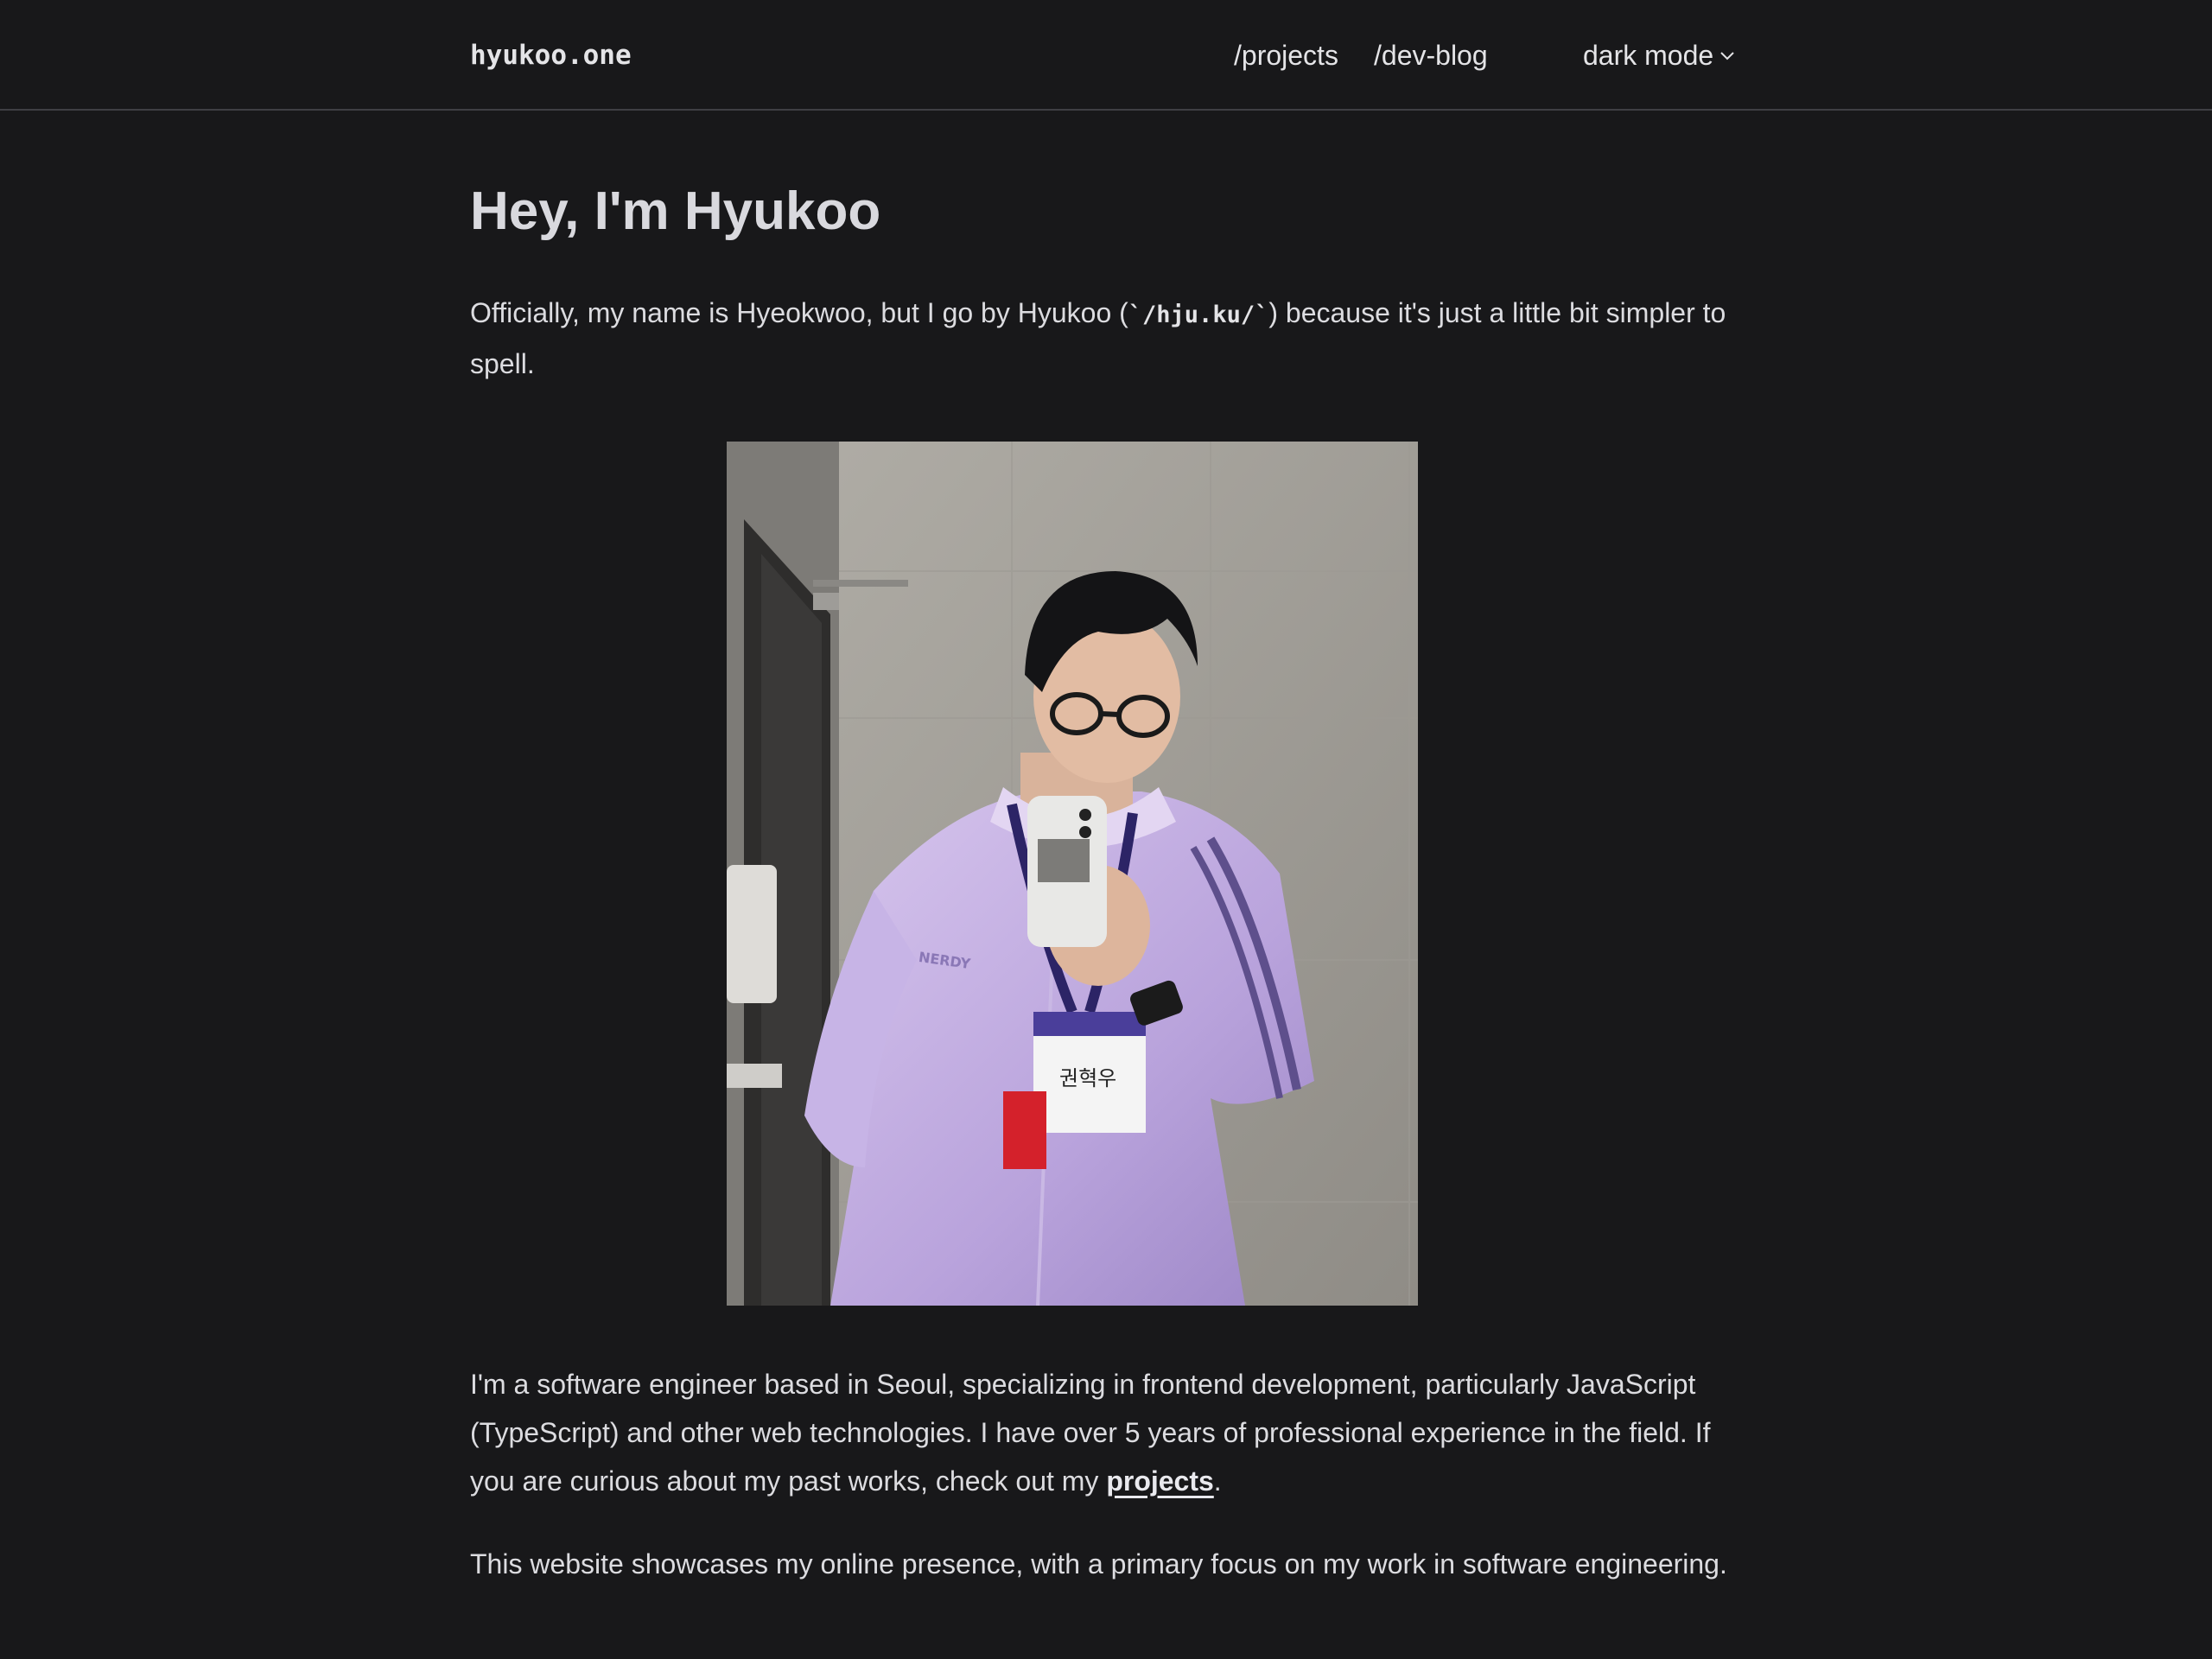 The image size is (2212, 1659). What do you see at coordinates (1159, 1481) in the screenshot?
I see `projects-inline-link: projects` at bounding box center [1159, 1481].